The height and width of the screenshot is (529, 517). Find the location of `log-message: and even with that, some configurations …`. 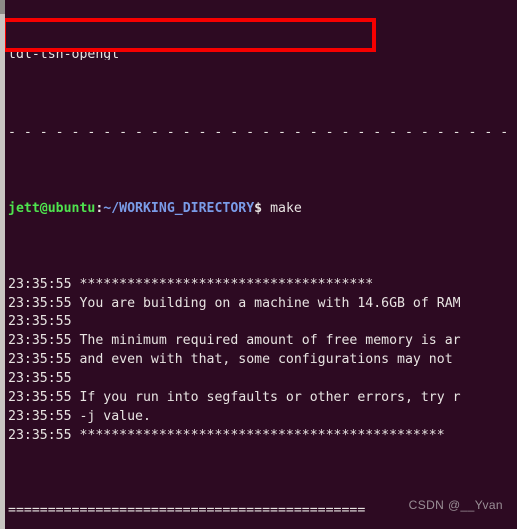

log-message: and even with that, some configurations … is located at coordinates (262, 360).